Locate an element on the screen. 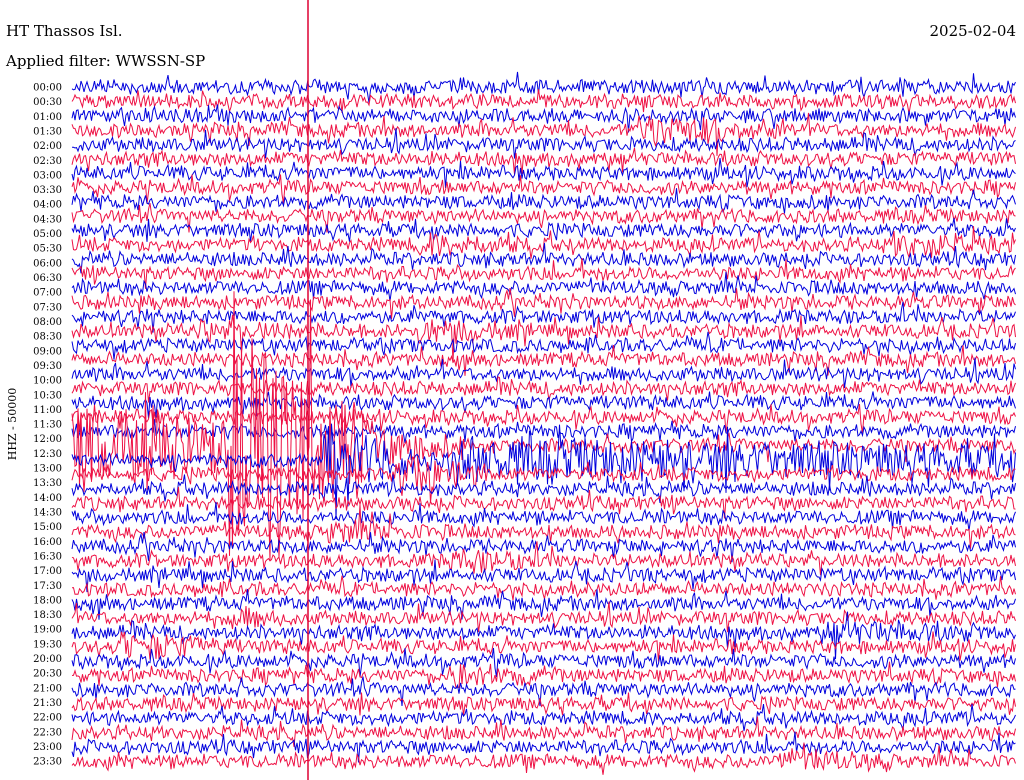 The image size is (1024, 780). tick-label: 08:00 is located at coordinates (47, 322).